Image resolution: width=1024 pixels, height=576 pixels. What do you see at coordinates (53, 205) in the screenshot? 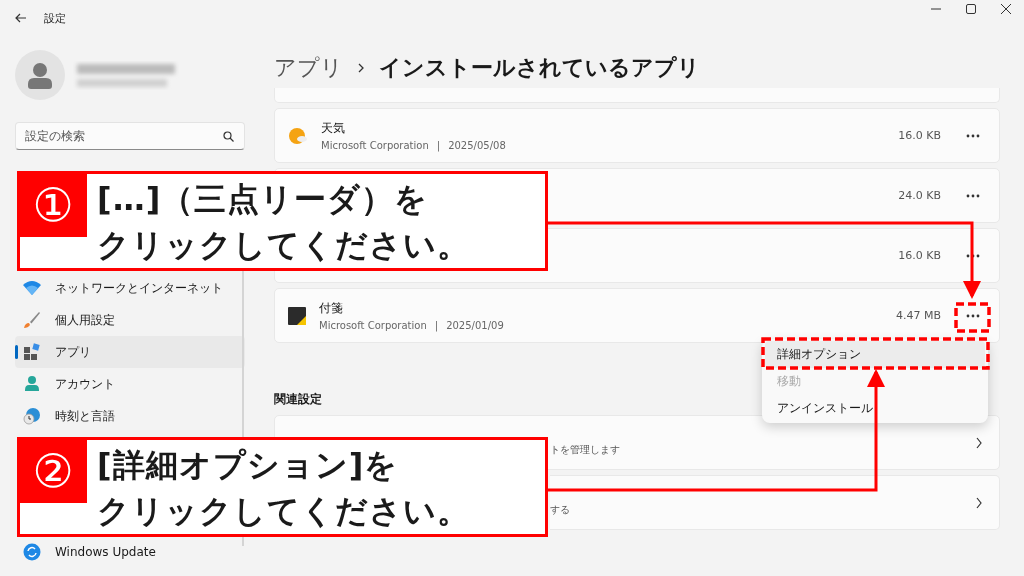
I see `step-number: ①` at bounding box center [53, 205].